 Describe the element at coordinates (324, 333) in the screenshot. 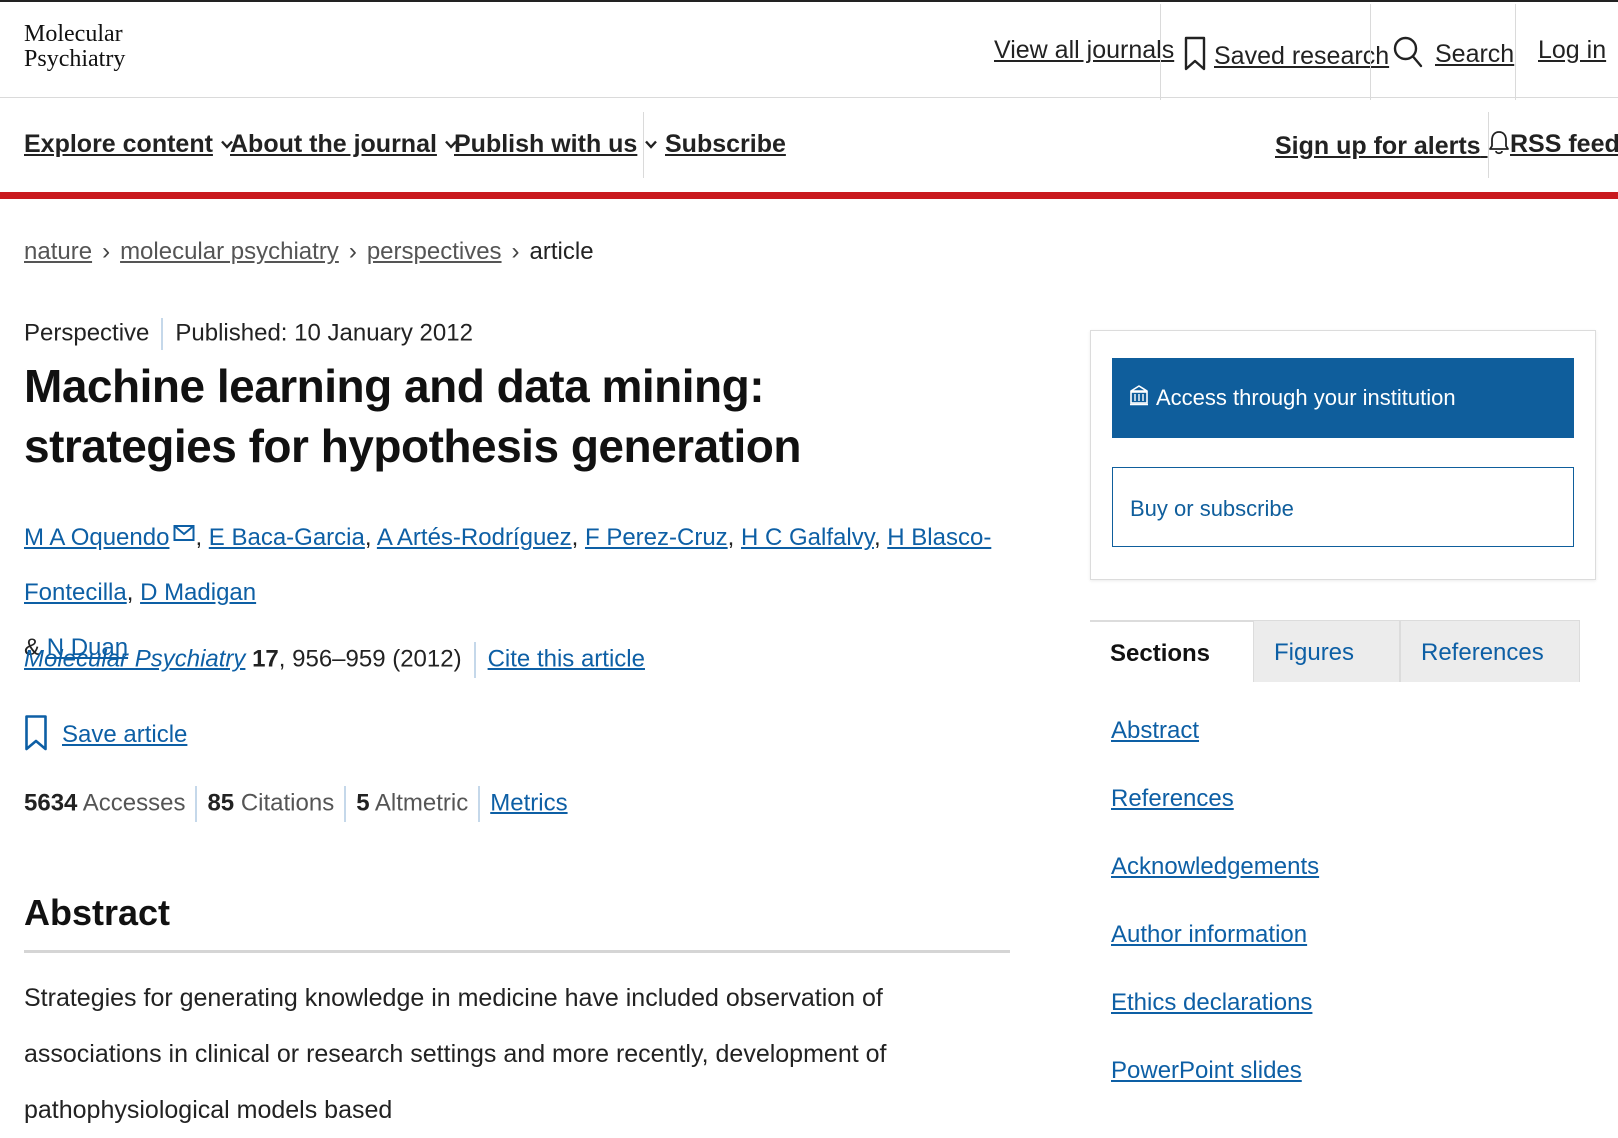

I see `published-date: Published: 10 January 2012` at that location.